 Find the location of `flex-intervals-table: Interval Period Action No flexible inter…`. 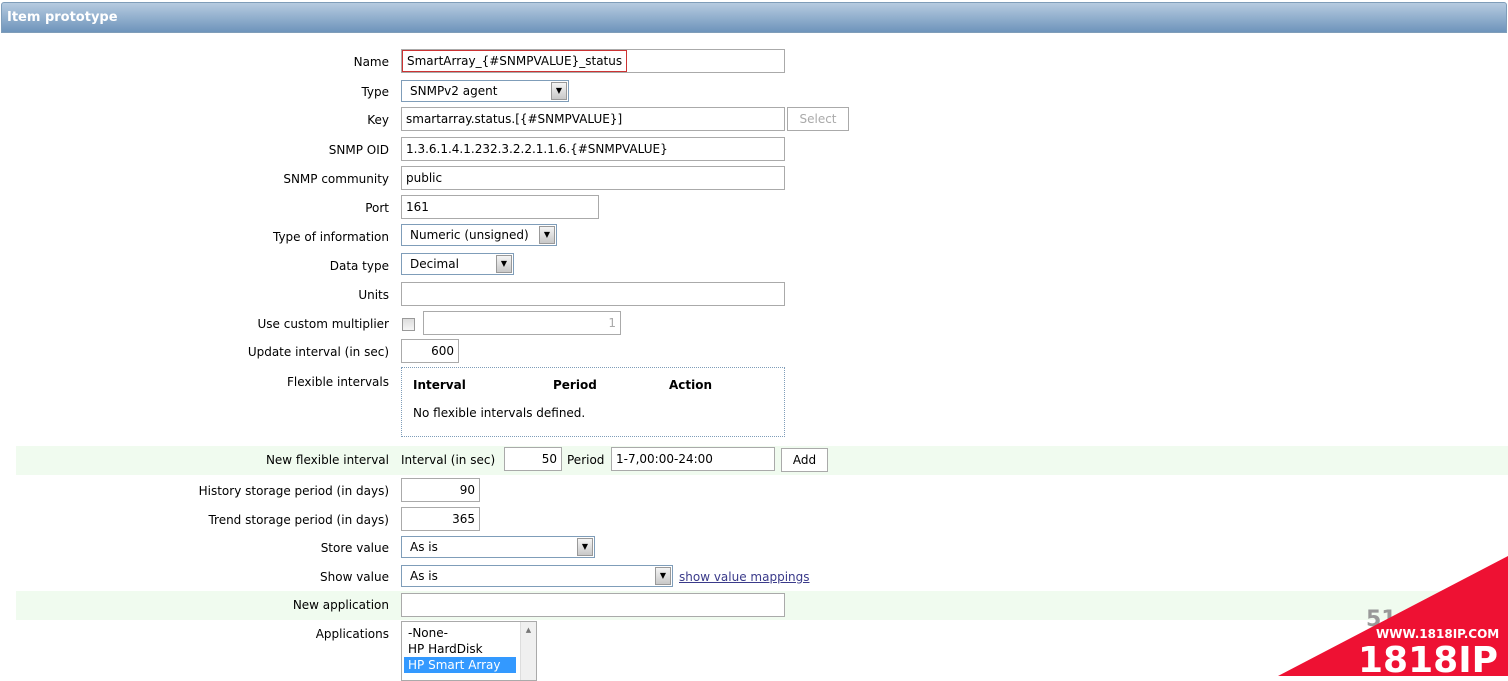

flex-intervals-table: Interval Period Action No flexible inter… is located at coordinates (593, 402).